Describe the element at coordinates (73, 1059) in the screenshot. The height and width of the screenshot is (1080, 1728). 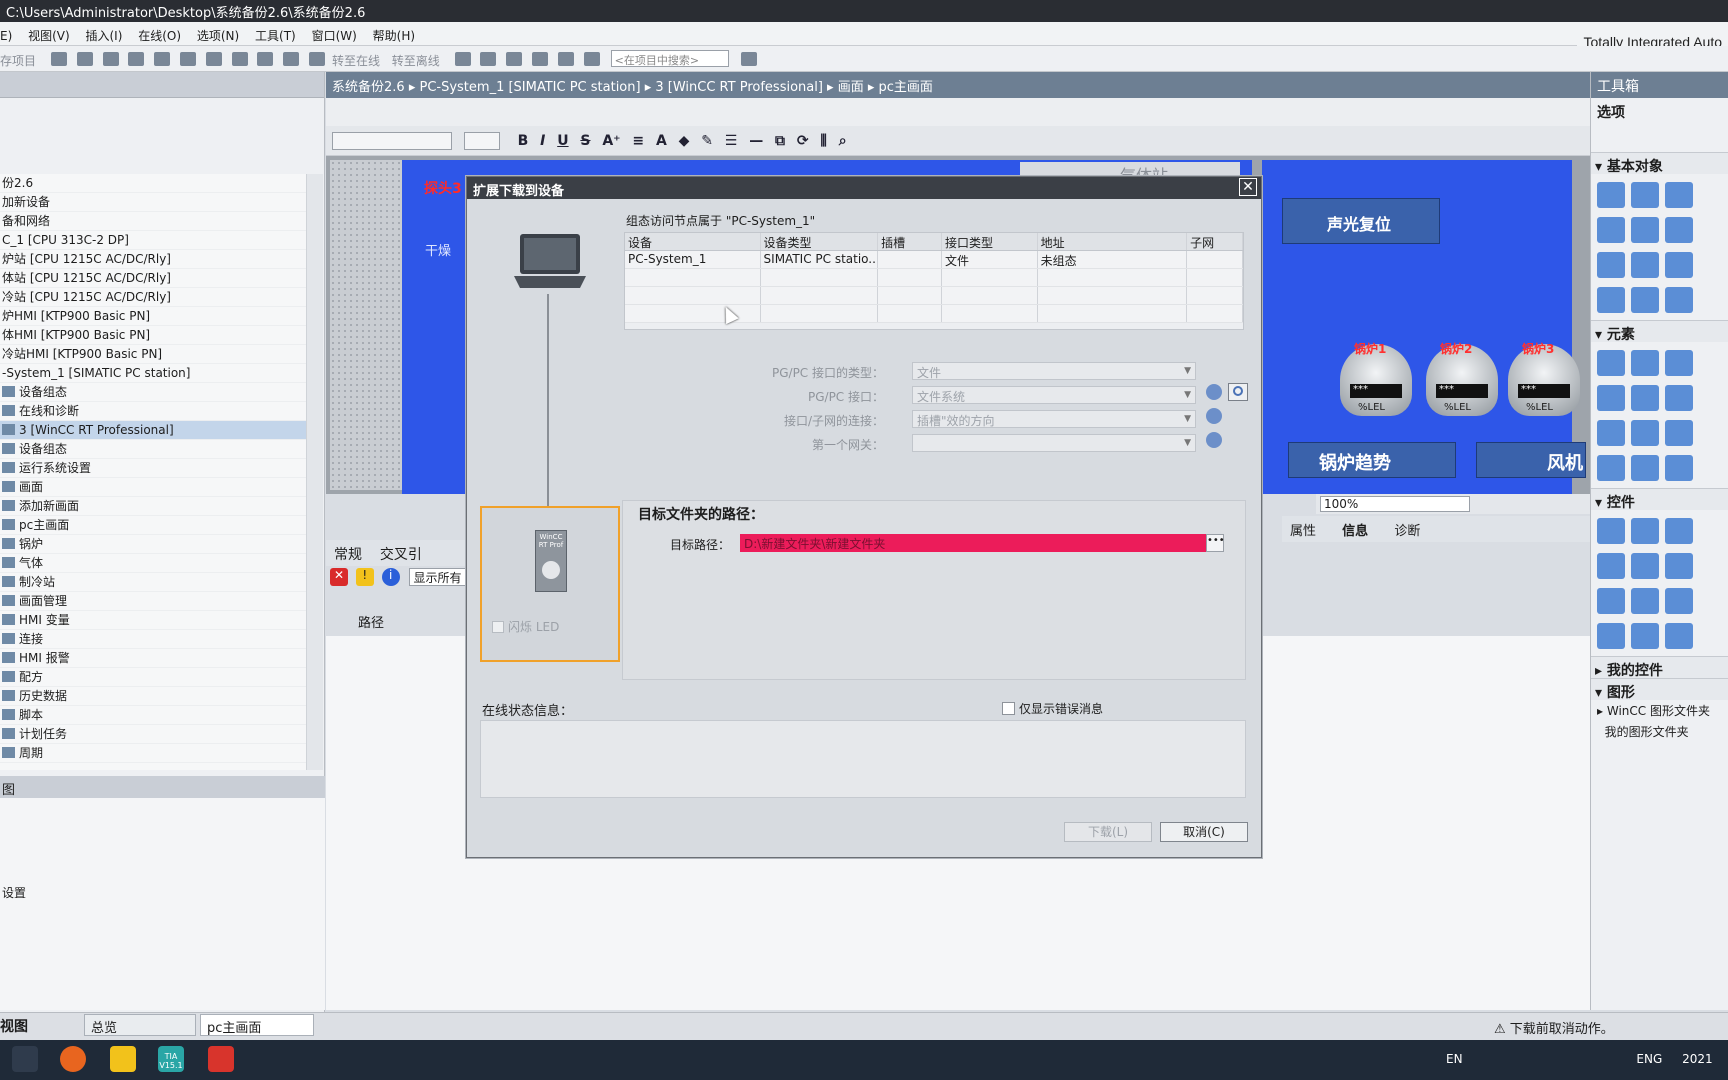
I see `firefox-icon` at that location.